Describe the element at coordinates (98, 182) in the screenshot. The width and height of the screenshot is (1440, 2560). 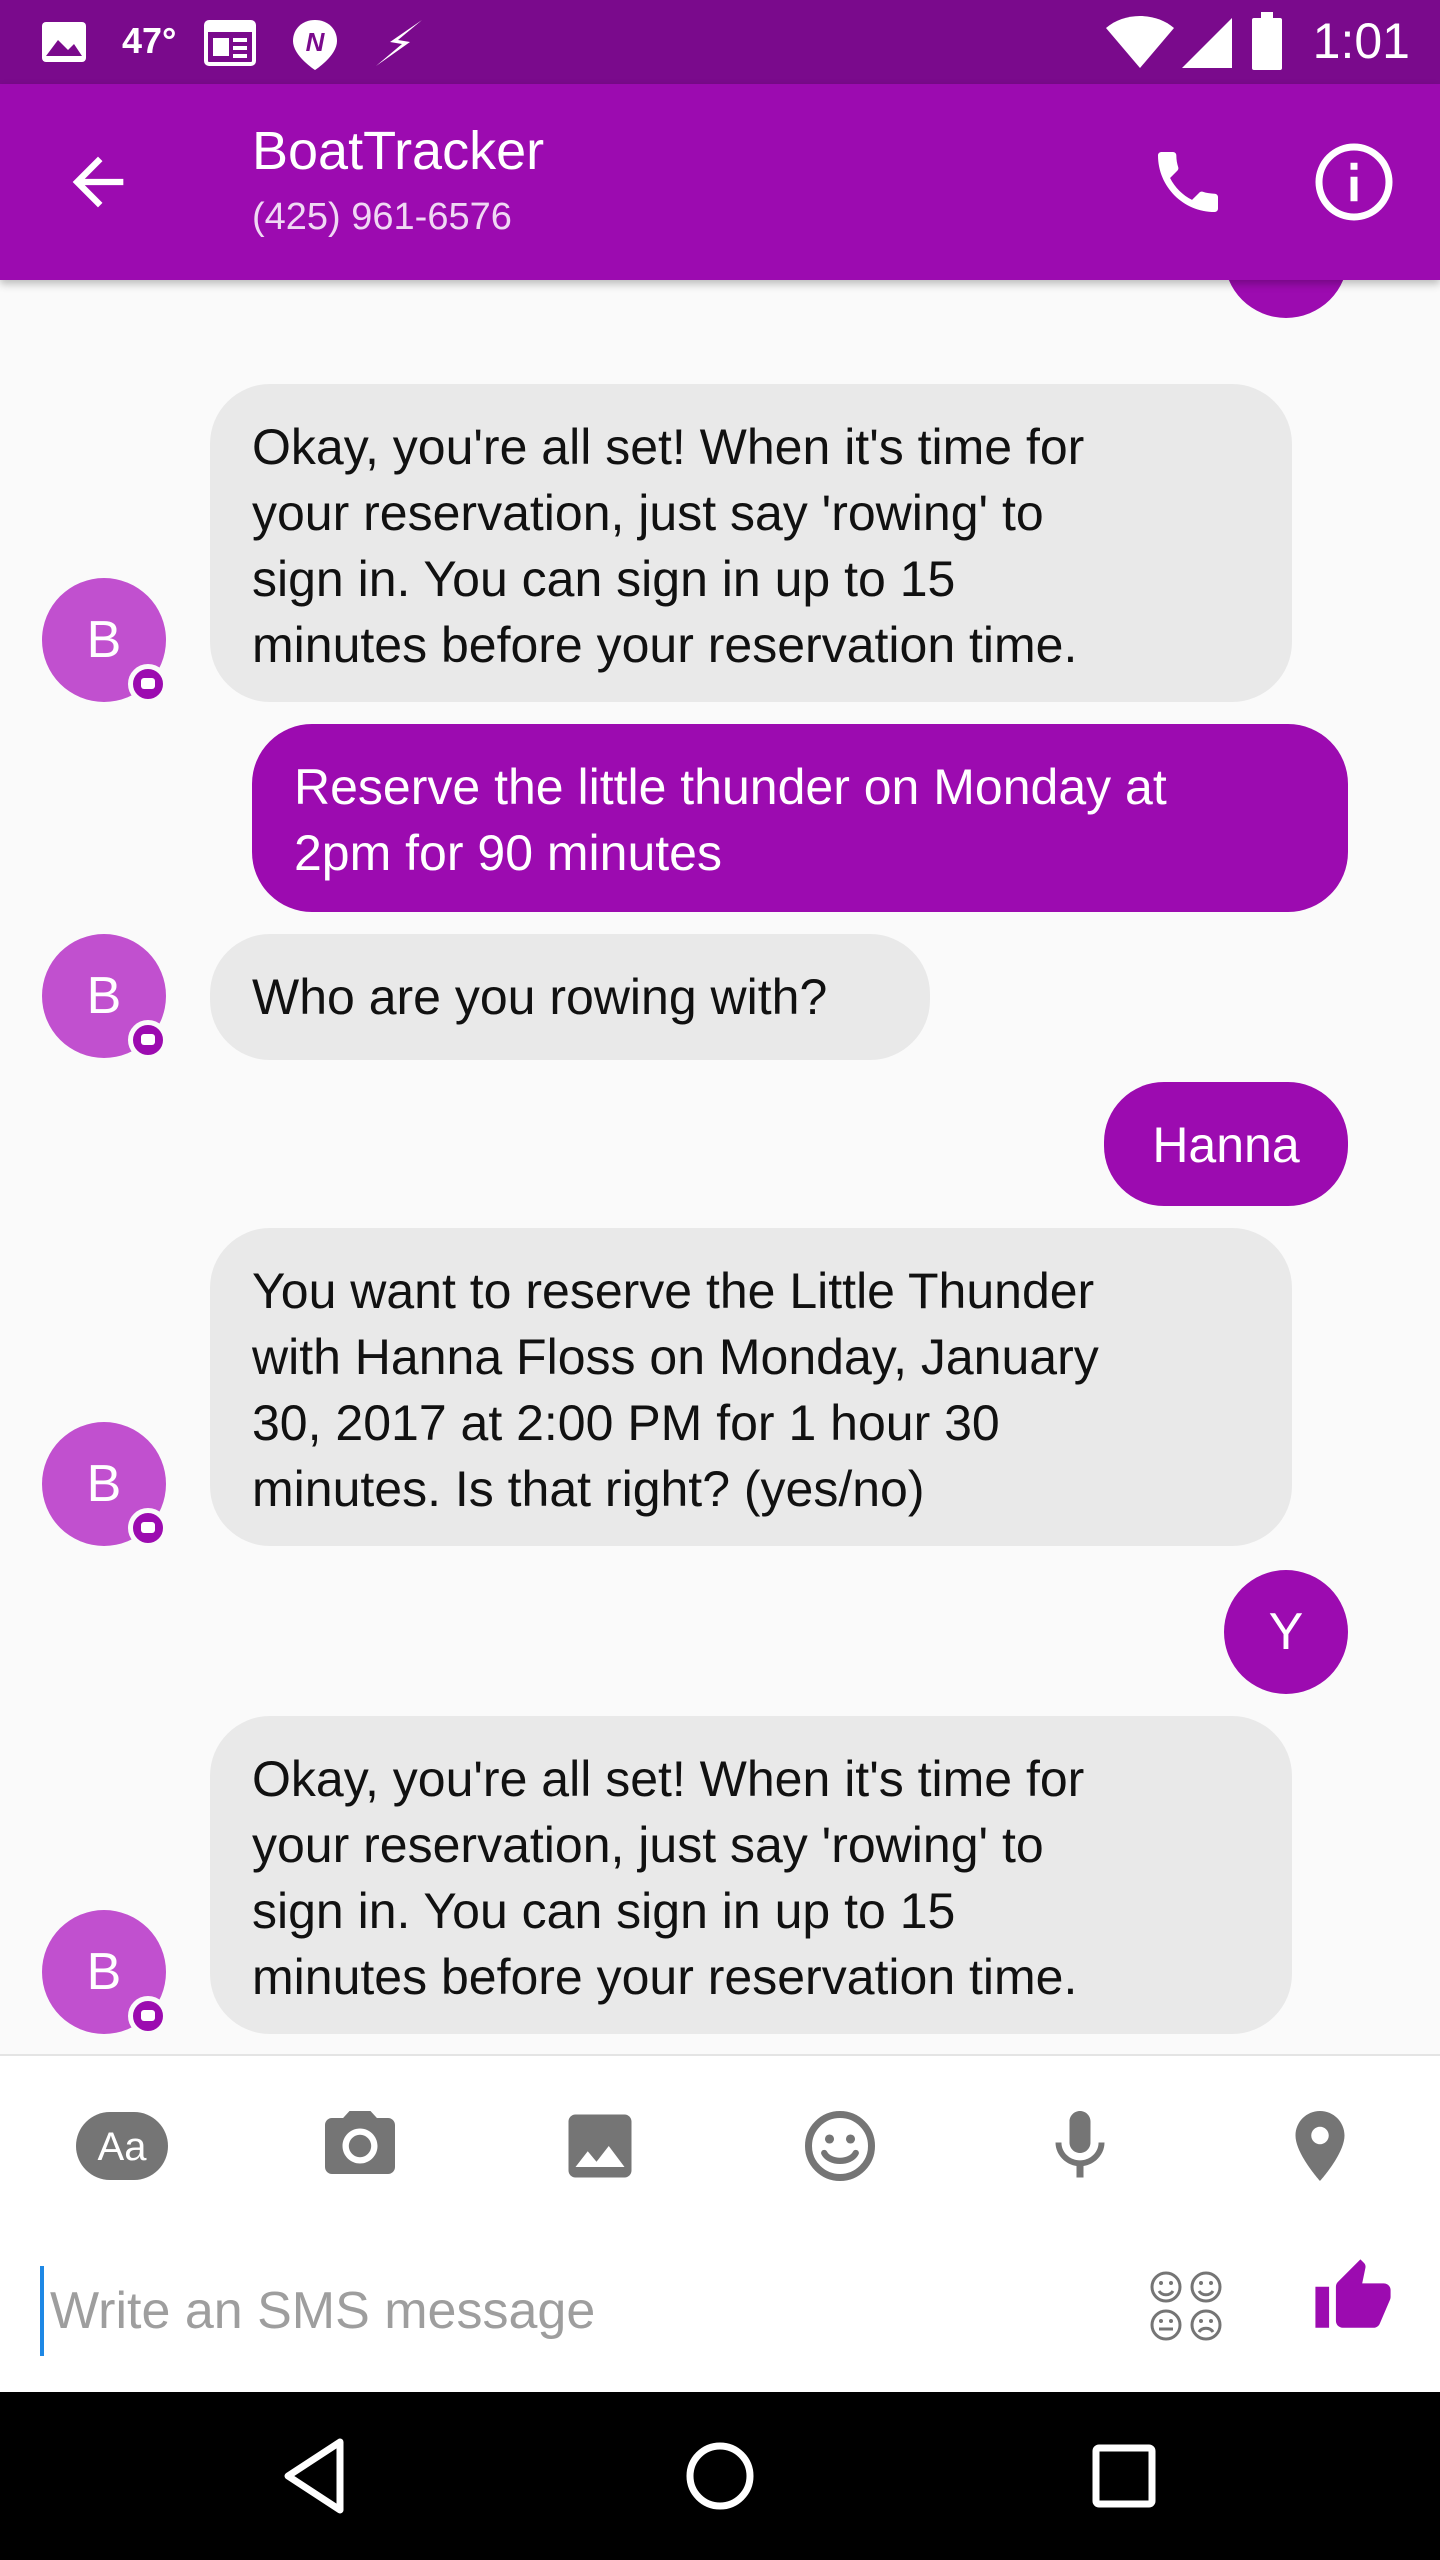
I see `back-arrow-icon` at that location.